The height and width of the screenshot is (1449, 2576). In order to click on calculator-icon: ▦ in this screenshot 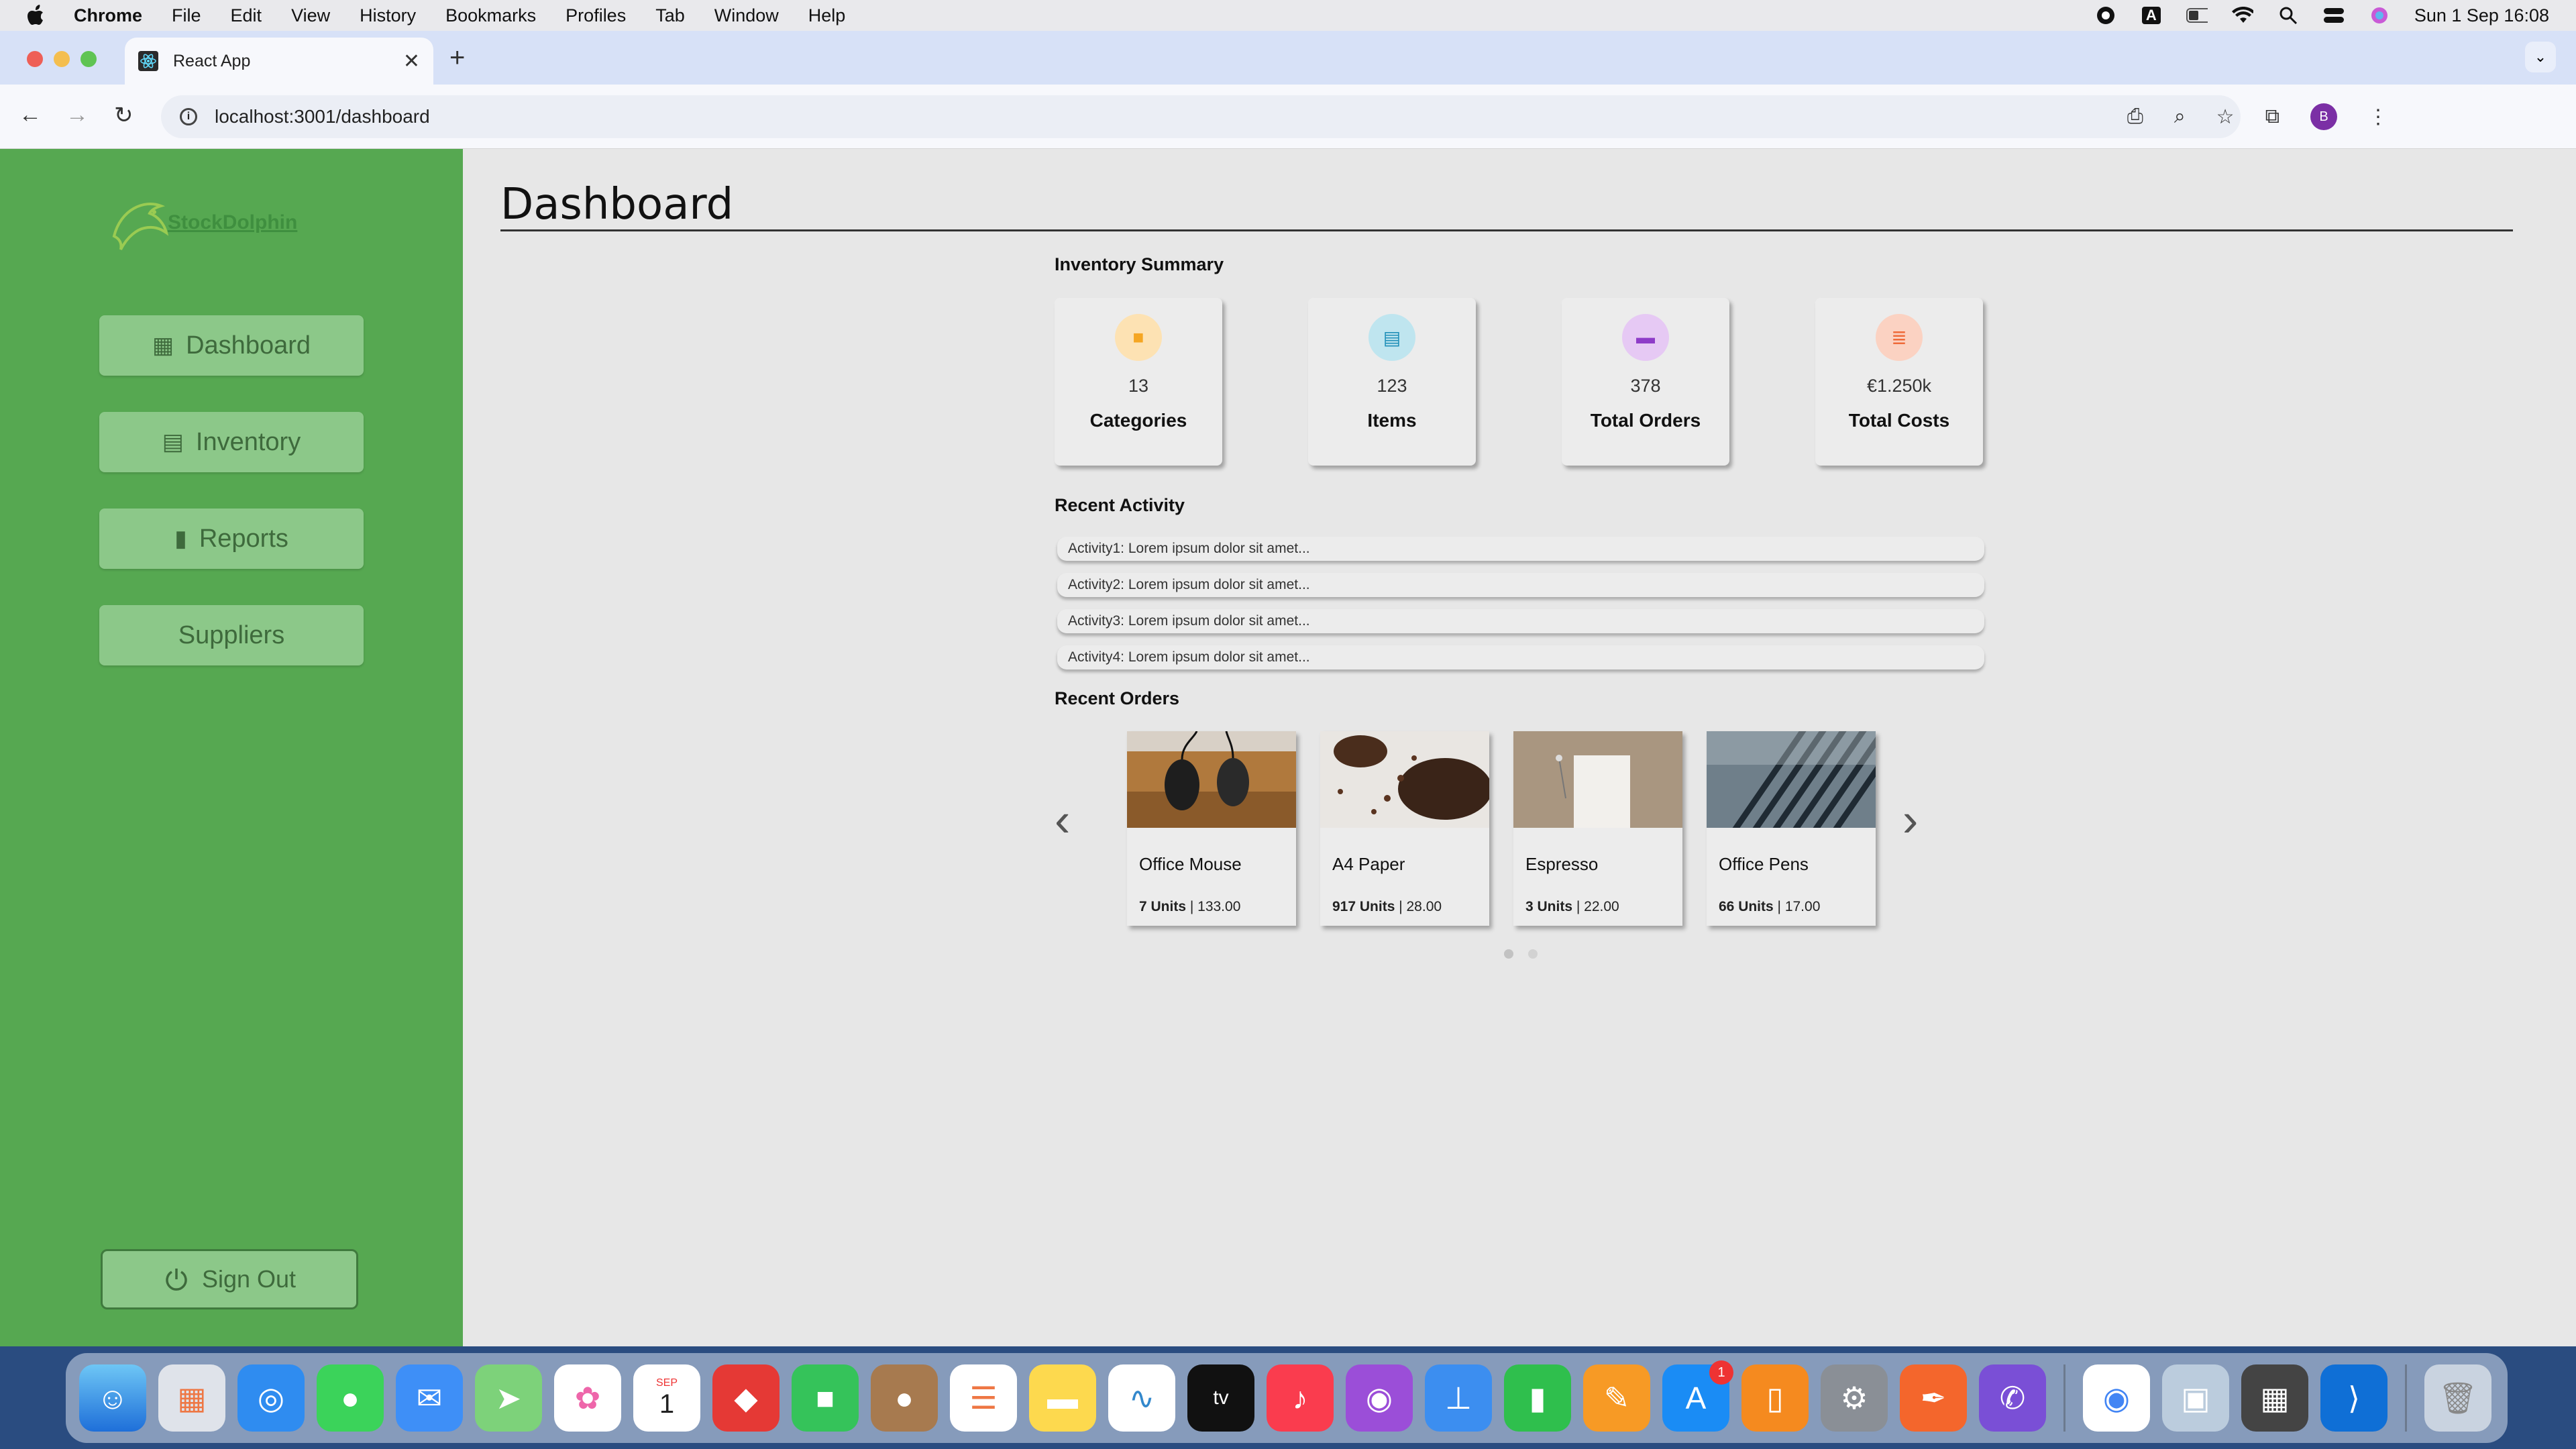, I will do `click(2274, 1398)`.